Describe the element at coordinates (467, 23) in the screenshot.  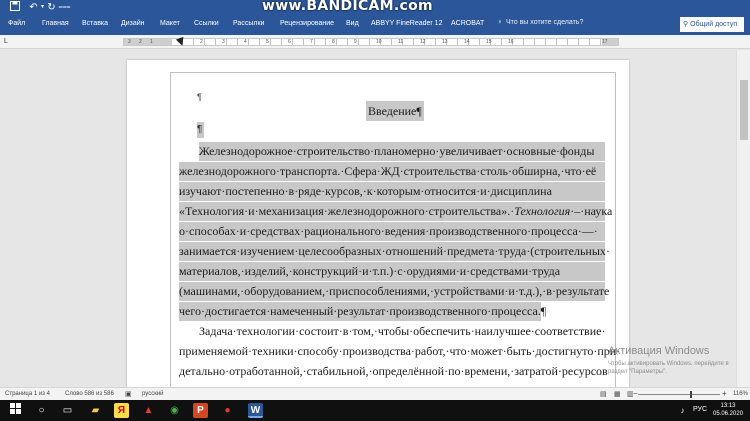
I see `tab-acrobat: ACROBAT` at that location.